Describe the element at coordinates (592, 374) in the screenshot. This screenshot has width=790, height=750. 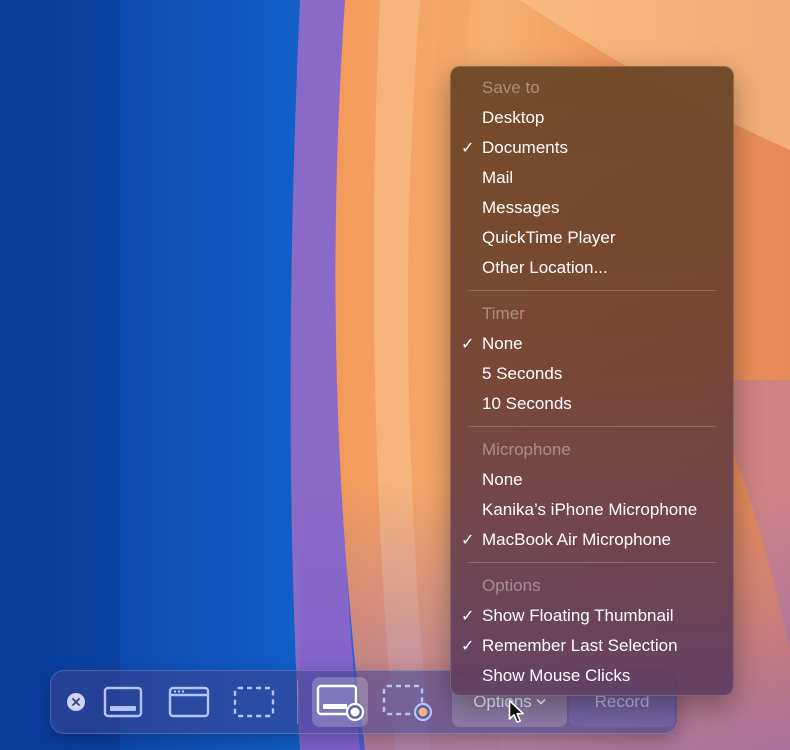
I see `menu-item-5-seconds: 5 Seconds` at that location.